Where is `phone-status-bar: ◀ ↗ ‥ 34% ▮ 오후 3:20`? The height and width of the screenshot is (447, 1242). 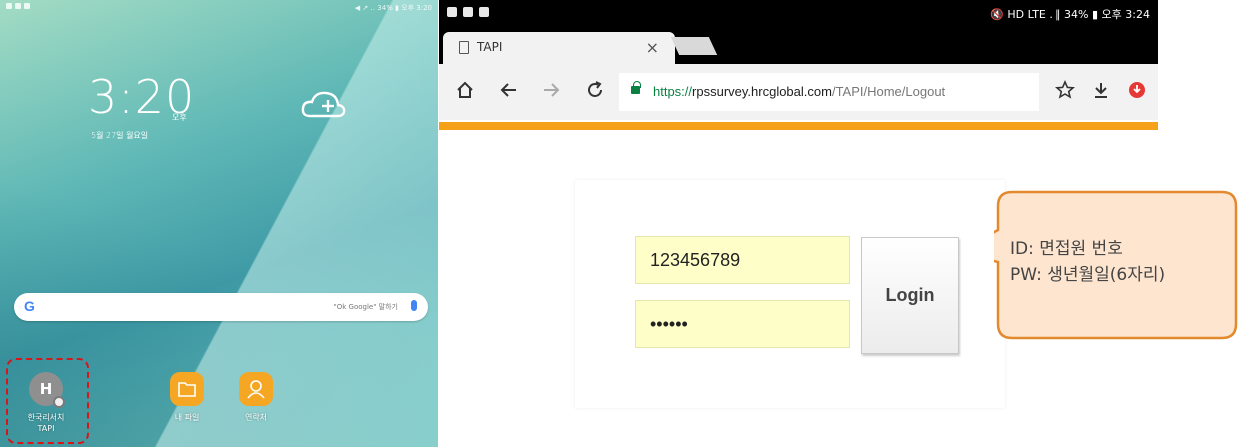 phone-status-bar: ◀ ↗ ‥ 34% ▮ 오후 3:20 is located at coordinates (219, 8).